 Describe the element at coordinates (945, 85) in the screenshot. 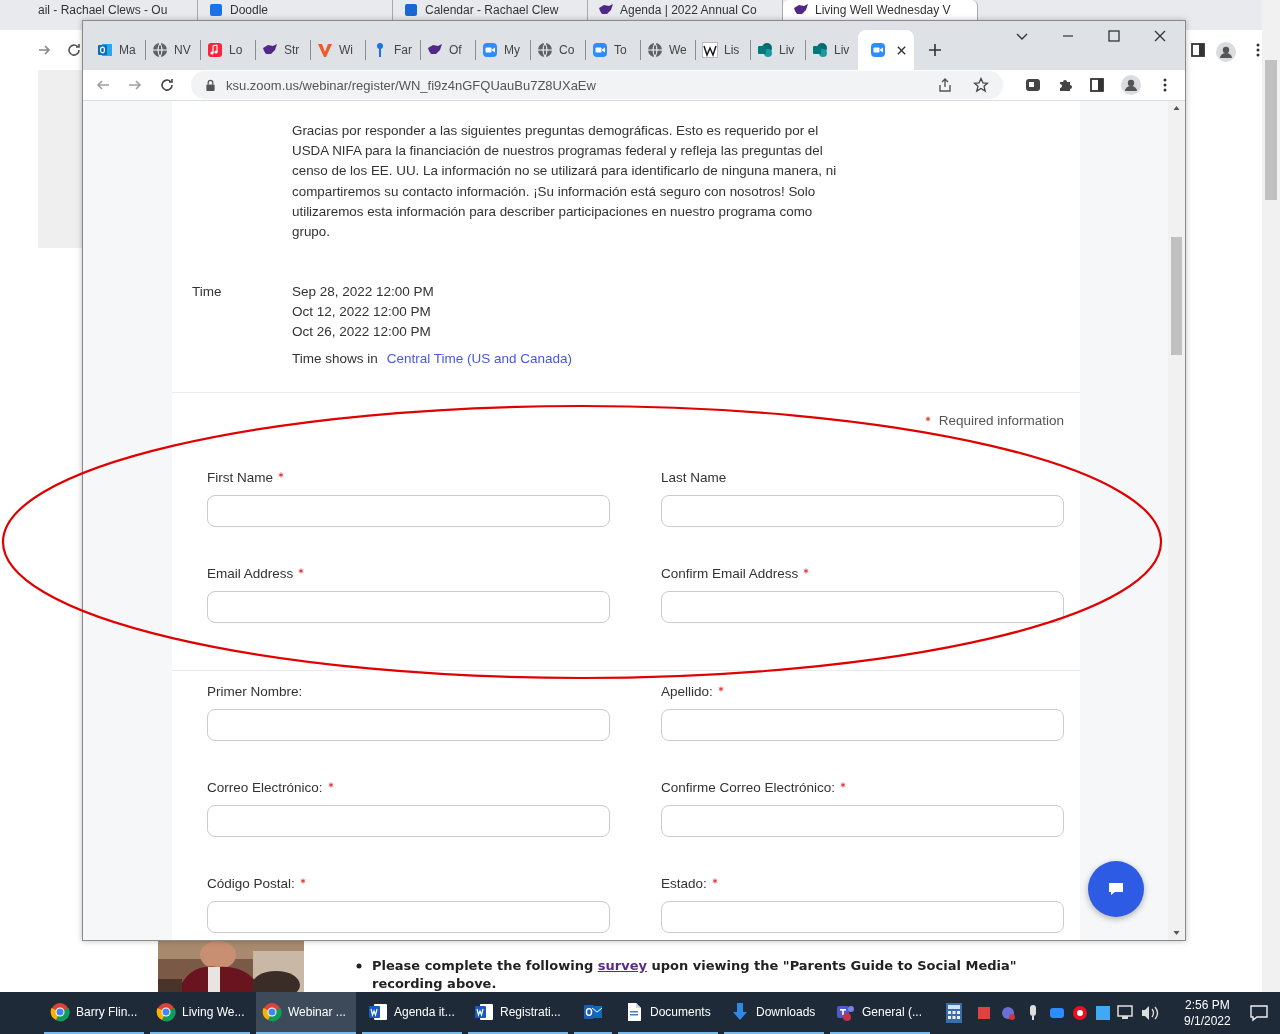

I see `share-icon` at that location.